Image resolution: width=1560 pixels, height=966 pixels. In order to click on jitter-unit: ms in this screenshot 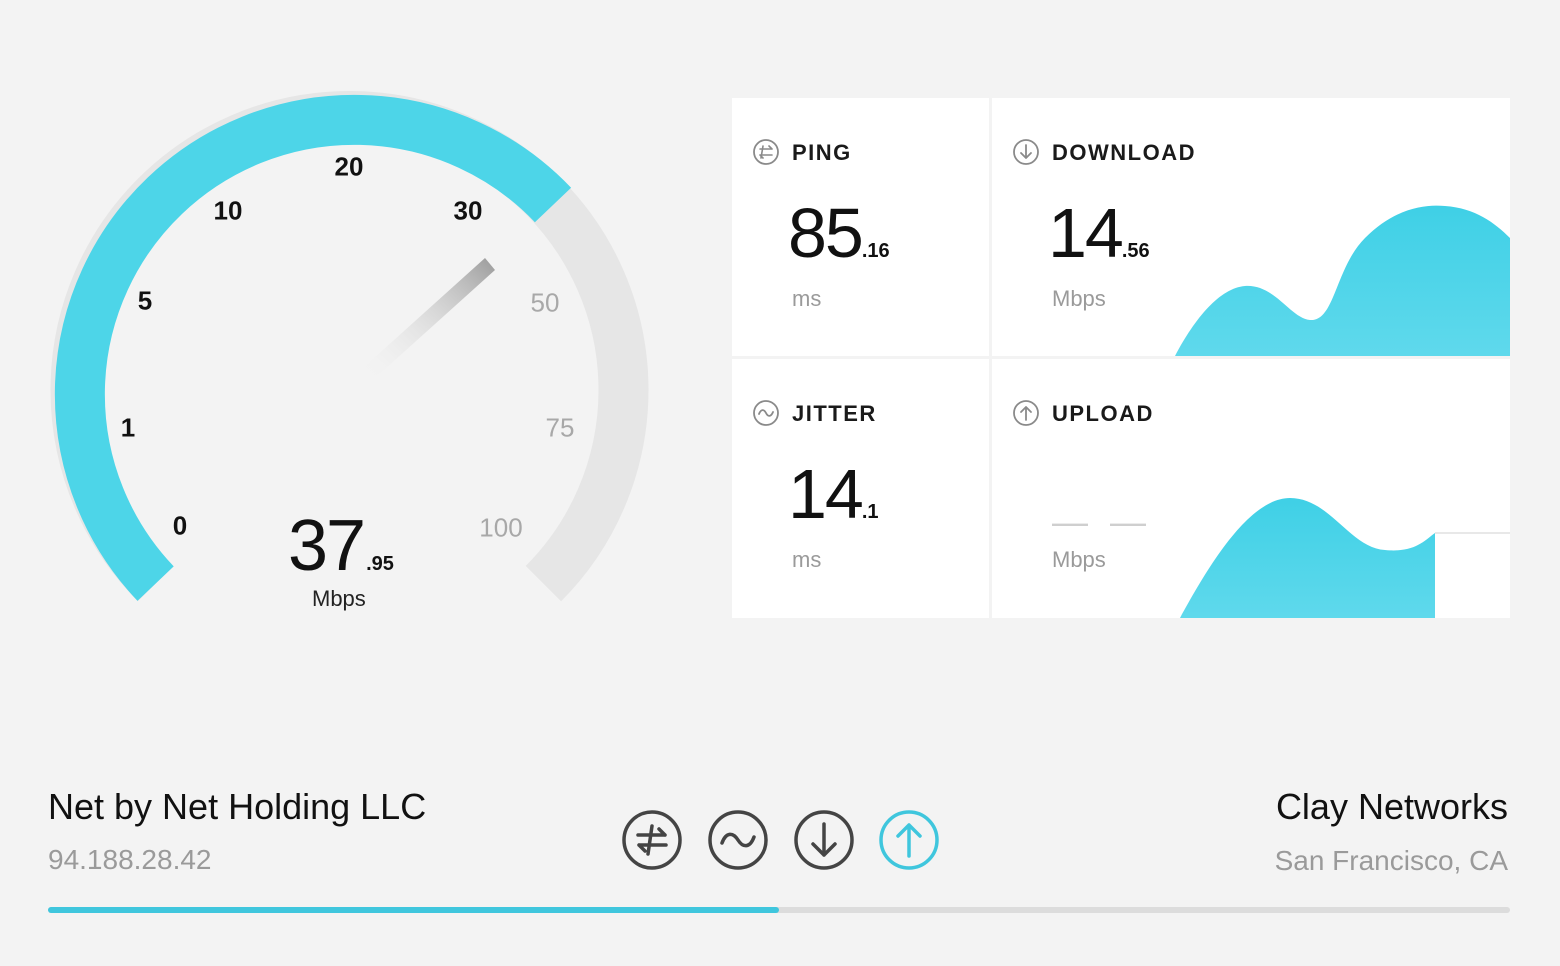, I will do `click(807, 559)`.